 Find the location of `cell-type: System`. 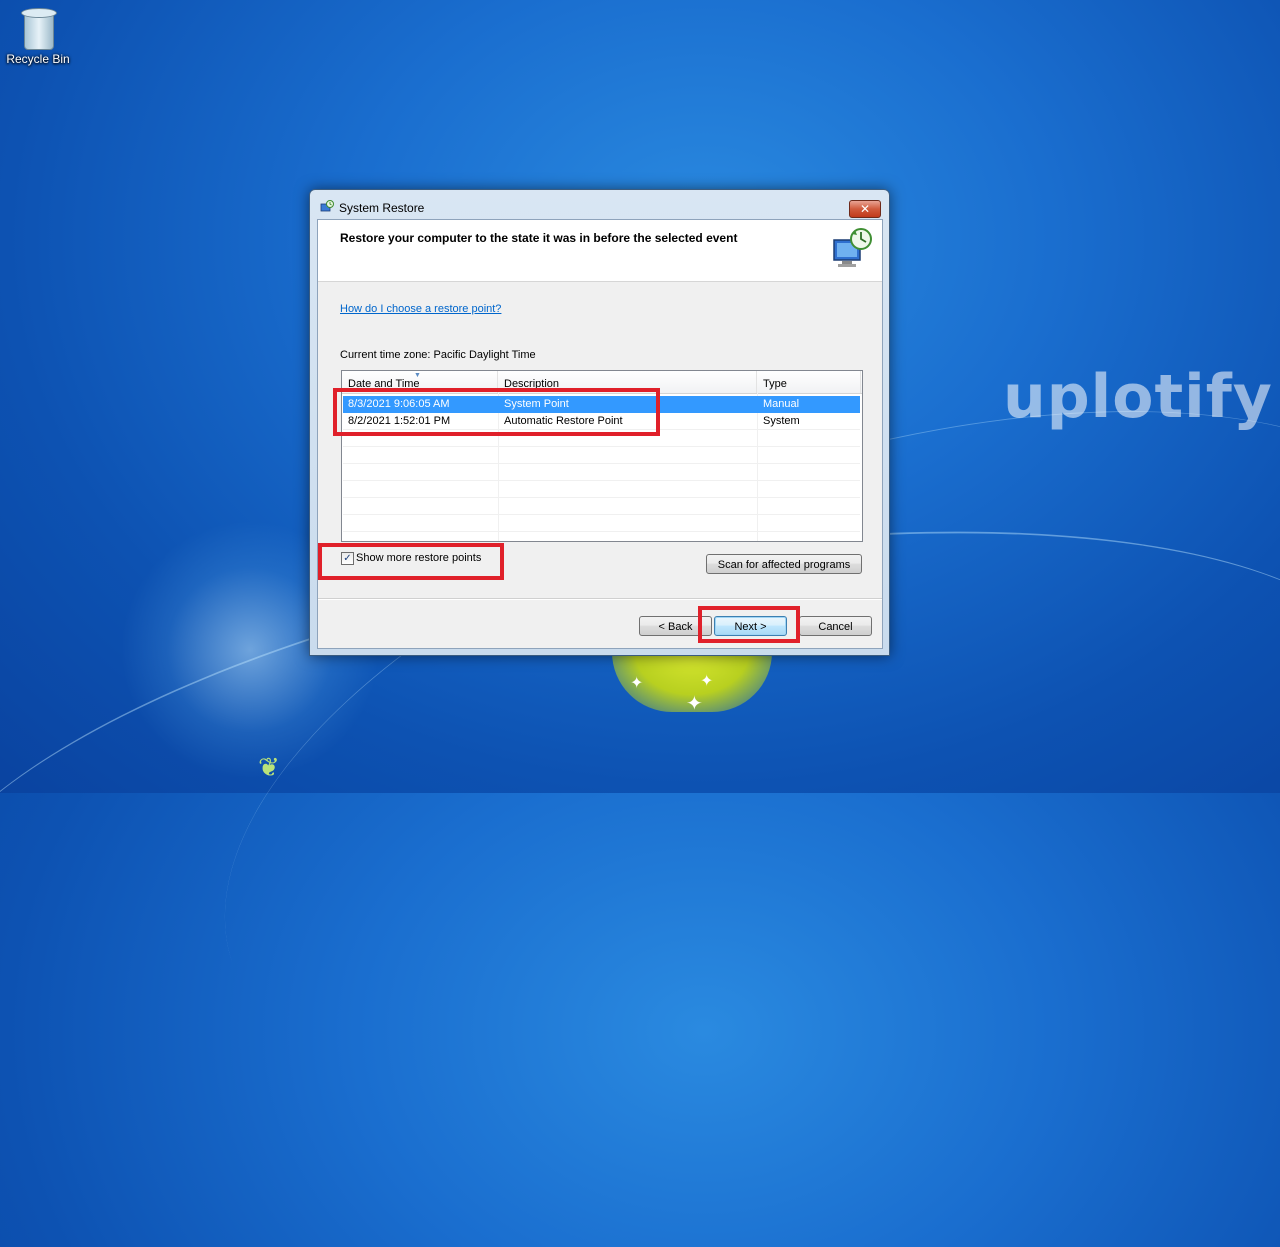

cell-type: System is located at coordinates (781, 421).